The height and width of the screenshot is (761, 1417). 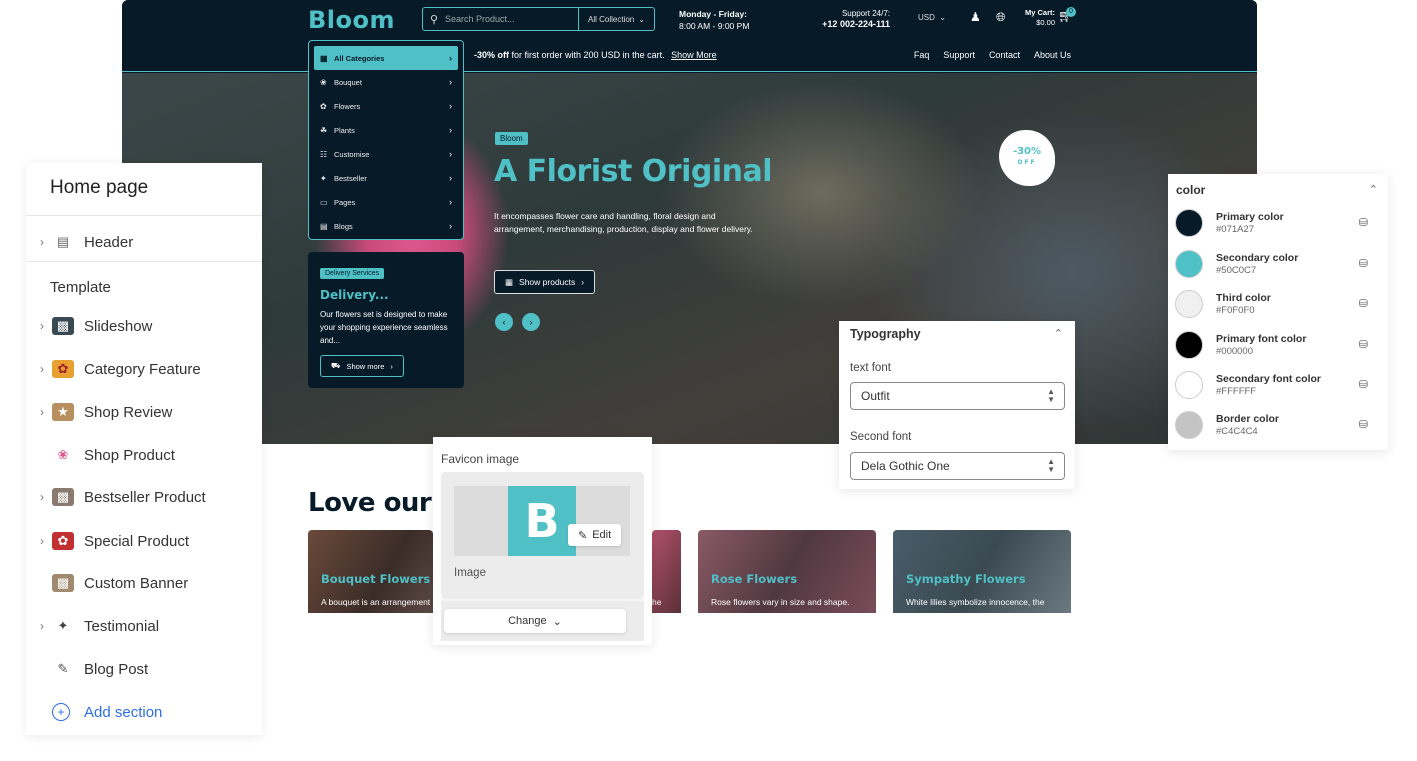 I want to click on add-section-button: + Add section, so click(x=144, y=712).